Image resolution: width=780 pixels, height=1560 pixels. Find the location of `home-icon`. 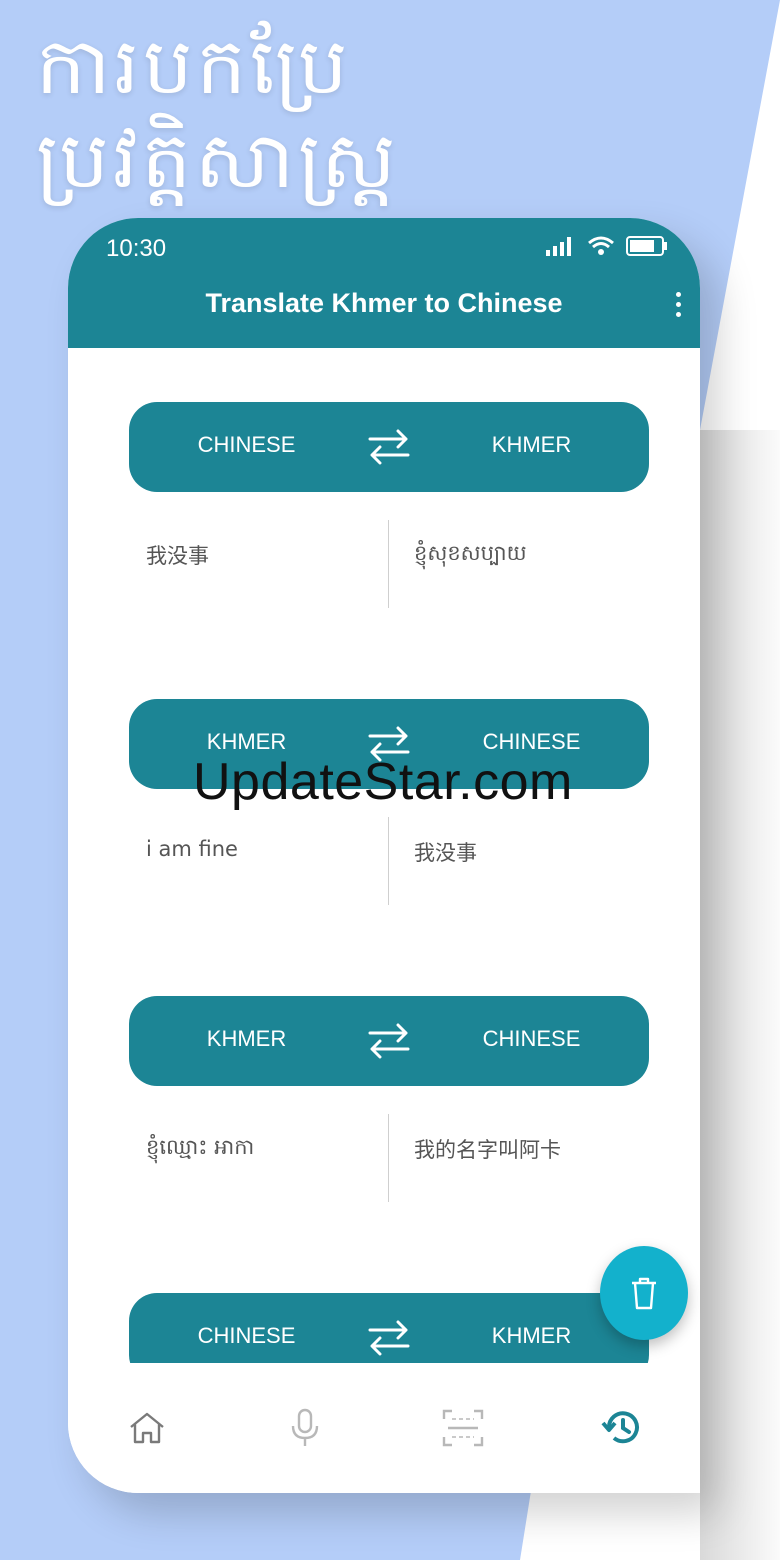

home-icon is located at coordinates (147, 1428).